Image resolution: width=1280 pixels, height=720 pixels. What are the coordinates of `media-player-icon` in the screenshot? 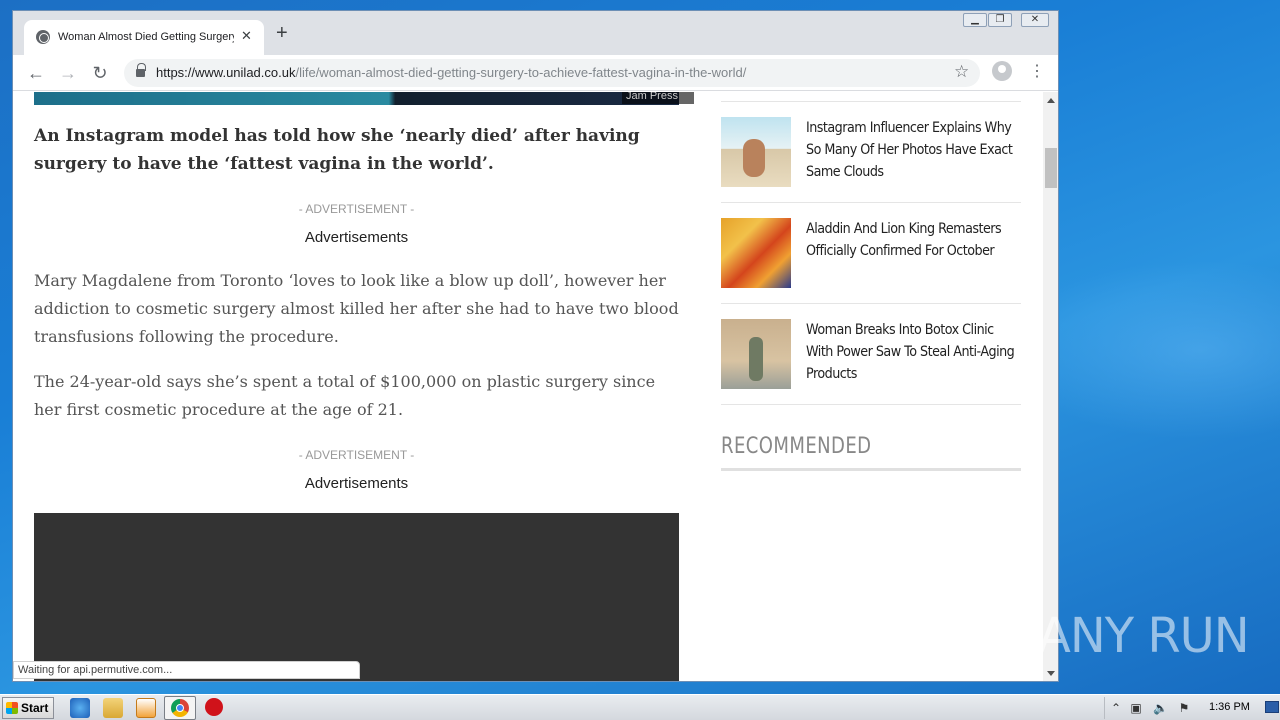 It's located at (146, 708).